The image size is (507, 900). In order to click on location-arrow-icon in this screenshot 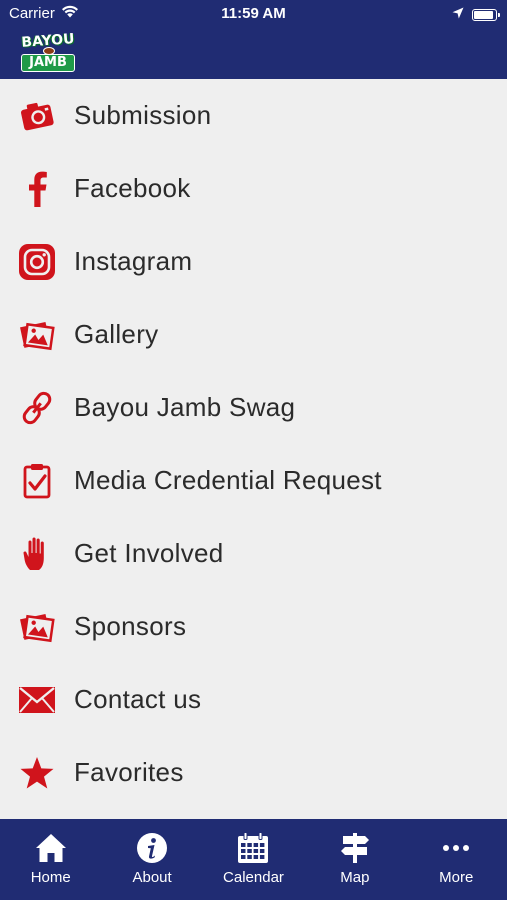, I will do `click(458, 14)`.